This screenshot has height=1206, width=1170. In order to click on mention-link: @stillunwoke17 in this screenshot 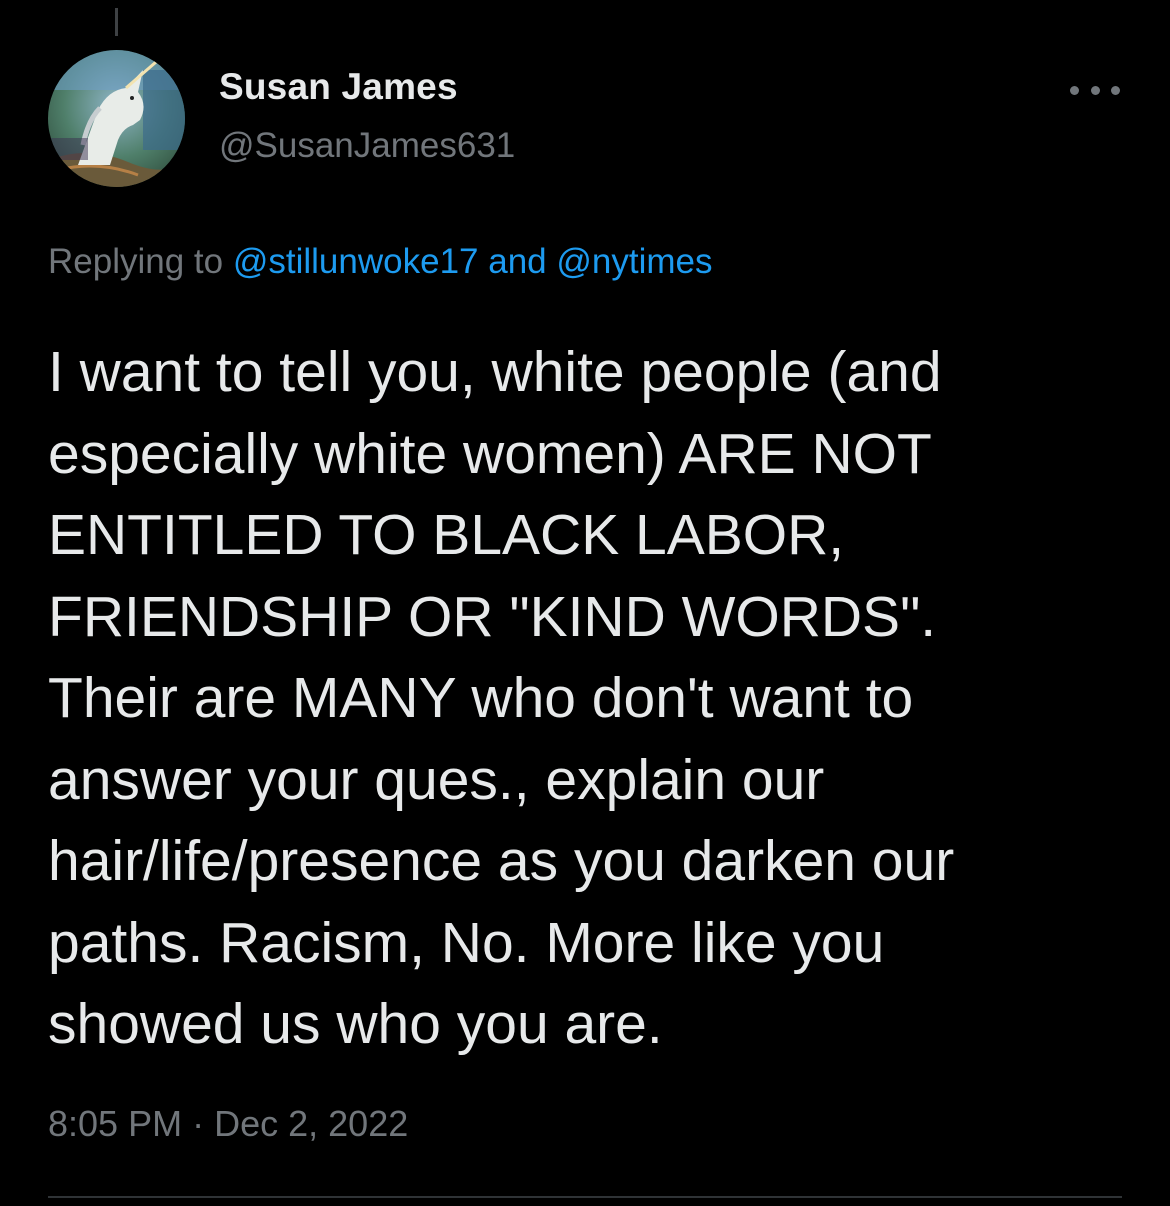, I will do `click(356, 261)`.